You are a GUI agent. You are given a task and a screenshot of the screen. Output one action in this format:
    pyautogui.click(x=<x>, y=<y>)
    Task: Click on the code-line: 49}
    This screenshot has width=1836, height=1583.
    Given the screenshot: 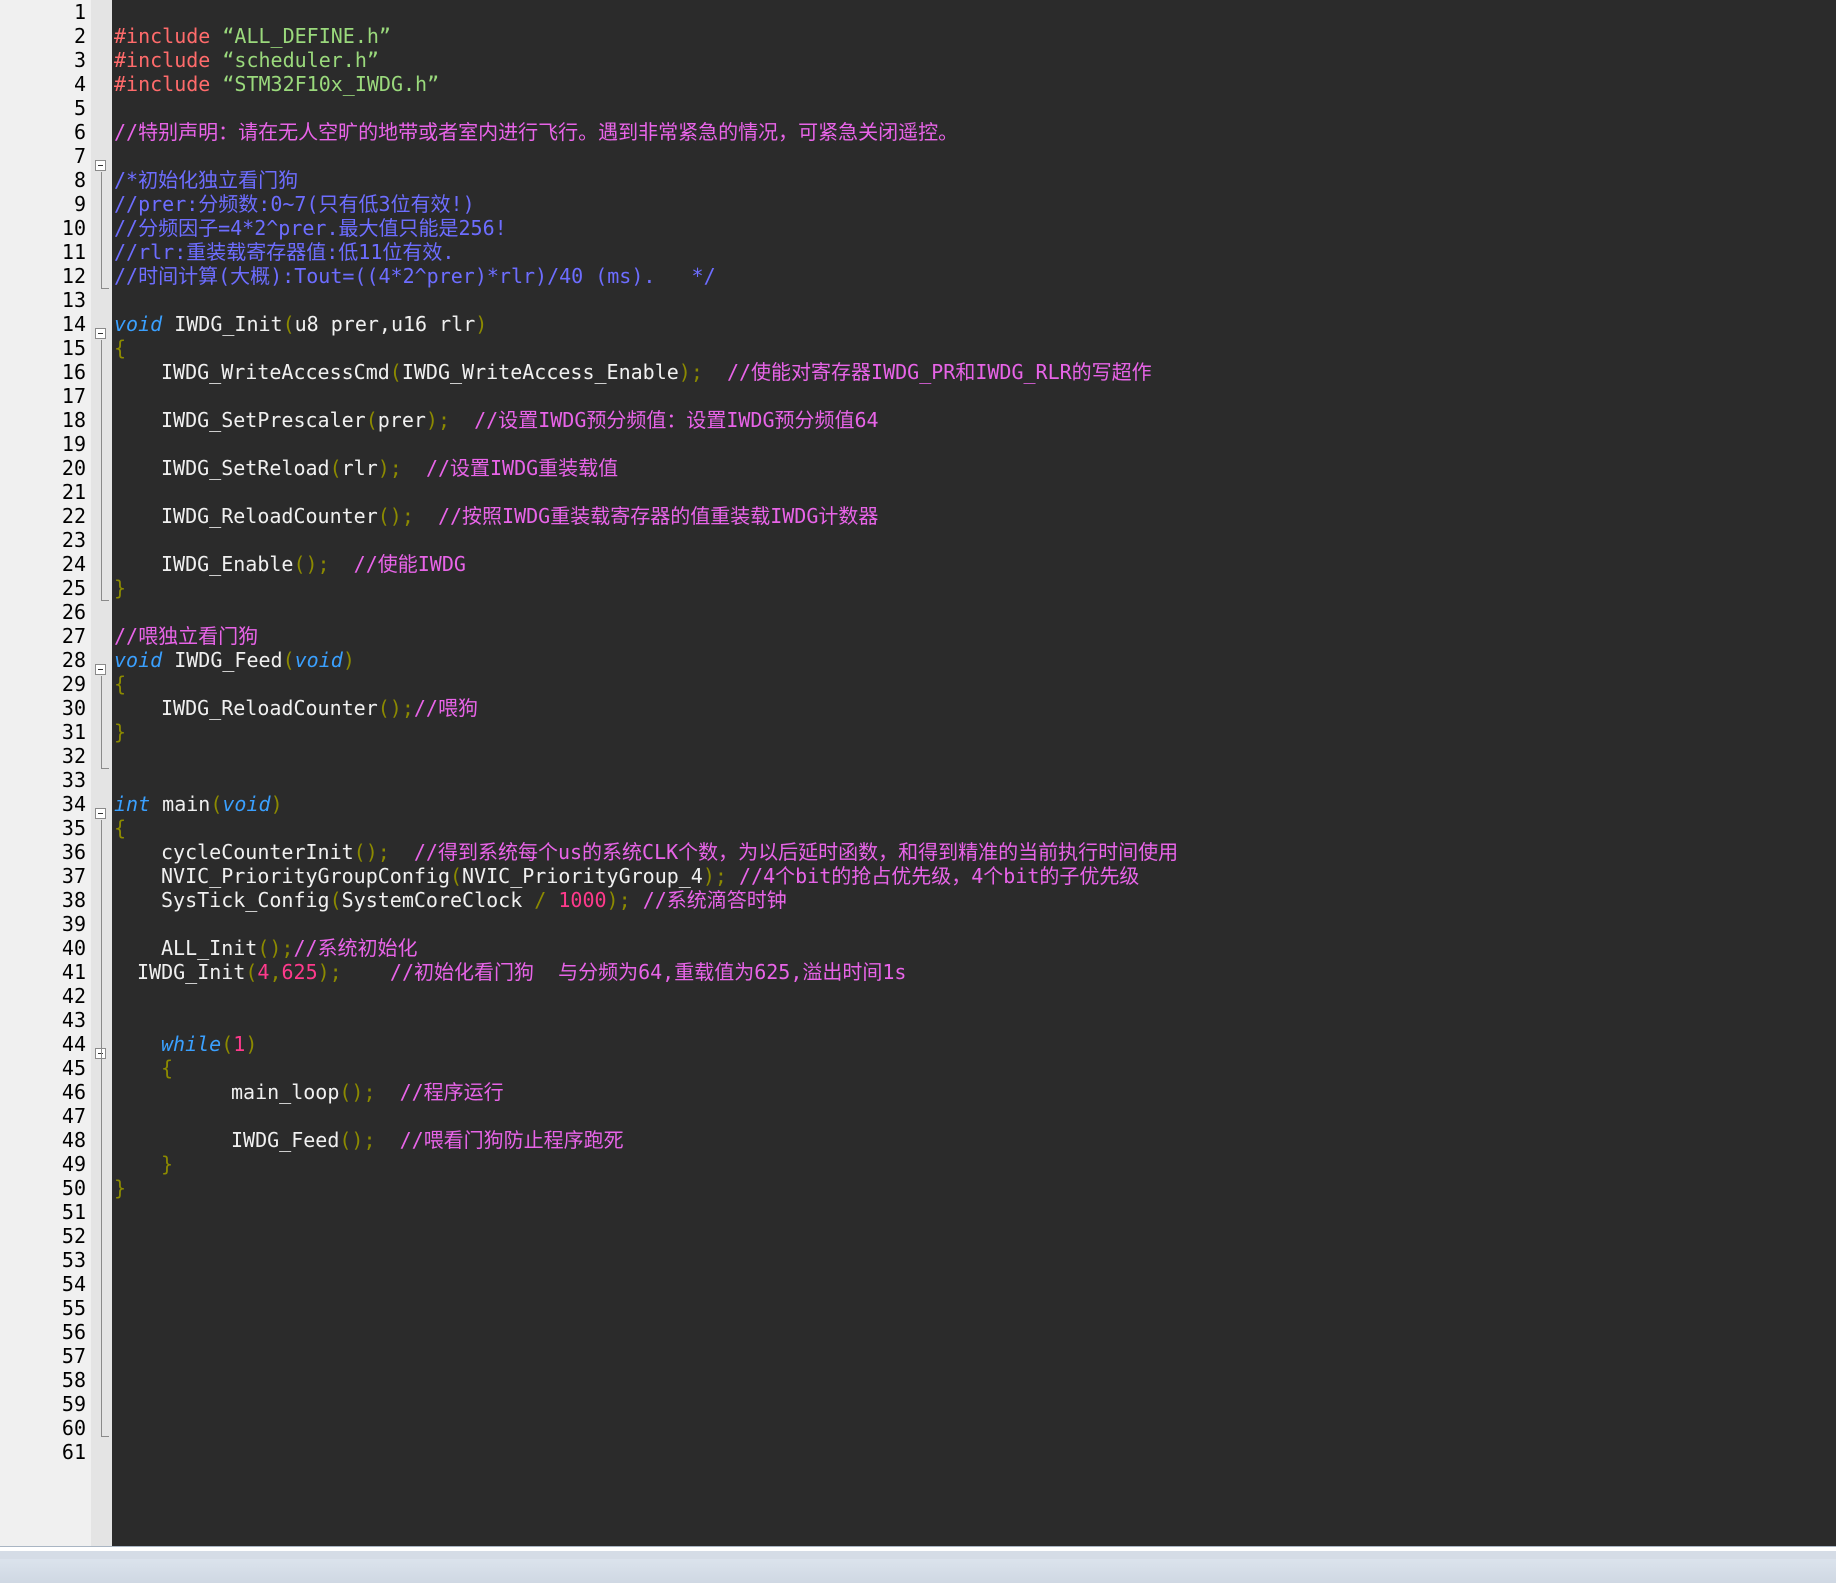 What is the action you would take?
    pyautogui.click(x=918, y=1164)
    